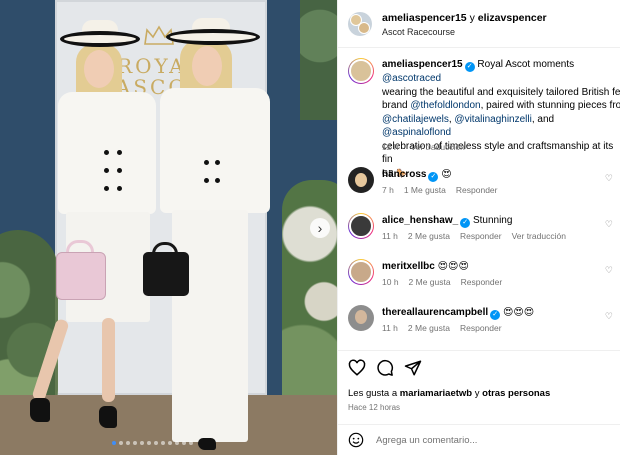 This screenshot has width=620, height=455. What do you see at coordinates (424, 18) in the screenshot?
I see `author-1-link: ameliaspencer15` at bounding box center [424, 18].